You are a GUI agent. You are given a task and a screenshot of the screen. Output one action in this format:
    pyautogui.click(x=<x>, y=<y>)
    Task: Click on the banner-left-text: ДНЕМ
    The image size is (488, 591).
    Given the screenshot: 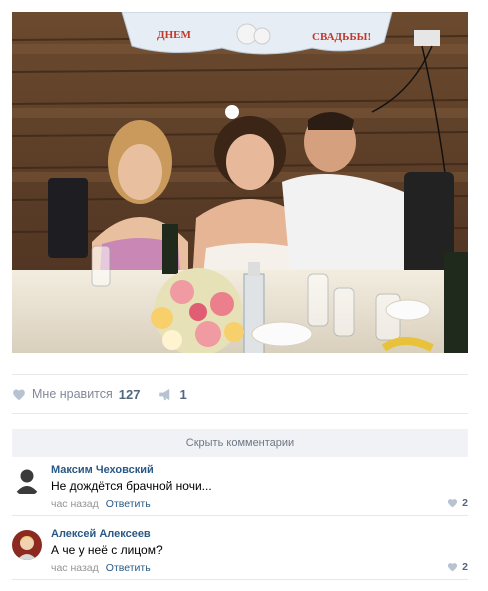 What is the action you would take?
    pyautogui.click(x=174, y=35)
    